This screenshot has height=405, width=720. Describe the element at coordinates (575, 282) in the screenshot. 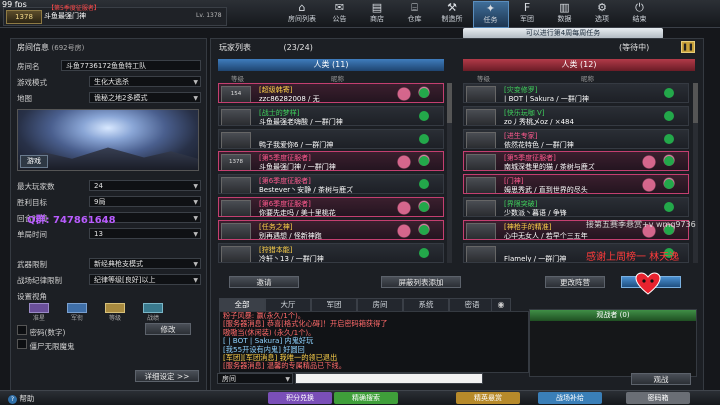

I see `change-team-button: 更改阵营` at that location.